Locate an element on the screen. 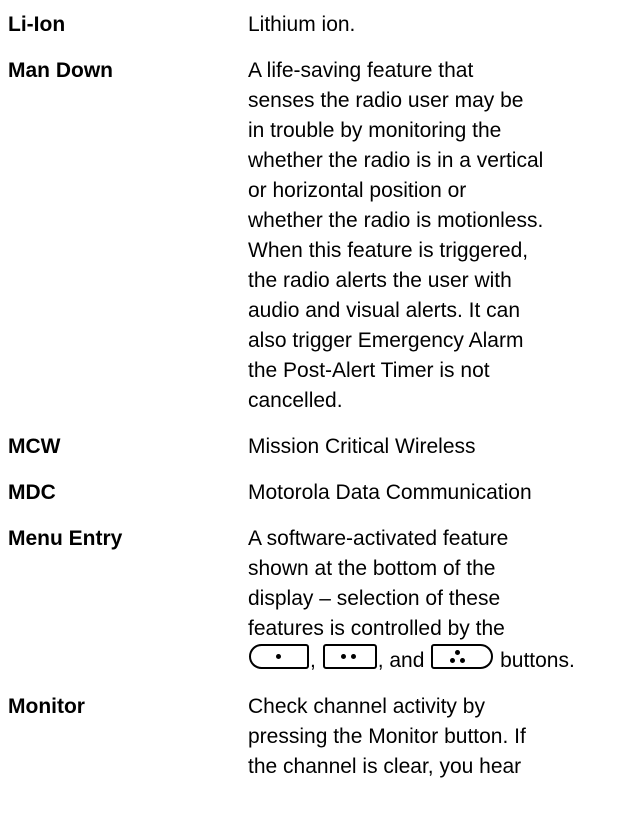 Image resolution: width=634 pixels, height=830 pixels. definition-line: the radio alerts the user with is located at coordinates (380, 280).